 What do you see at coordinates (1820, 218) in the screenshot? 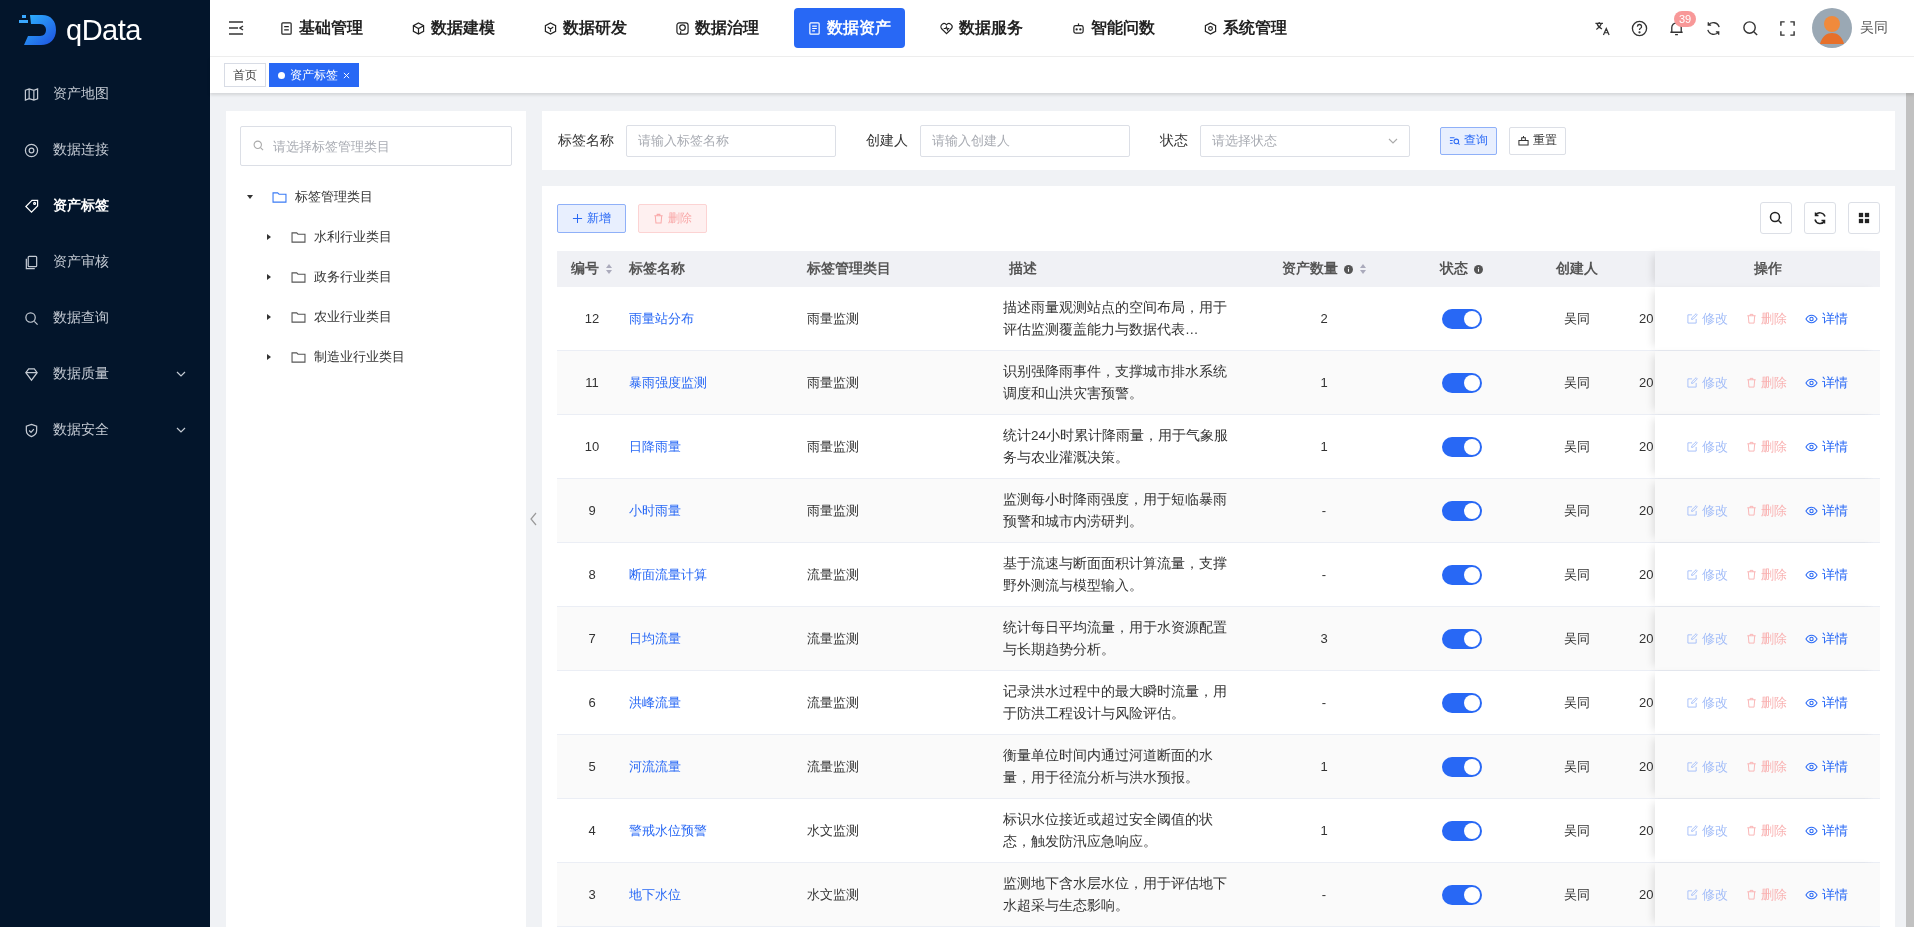
I see `refresh-button` at bounding box center [1820, 218].